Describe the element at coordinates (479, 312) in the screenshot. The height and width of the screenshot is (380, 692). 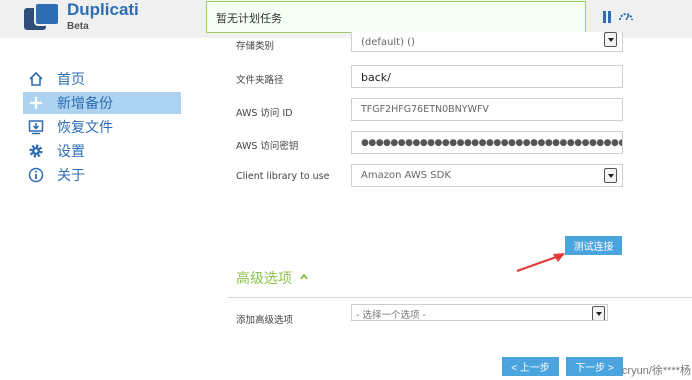
I see `advanced-option-select: - 选择一个选项 -` at that location.